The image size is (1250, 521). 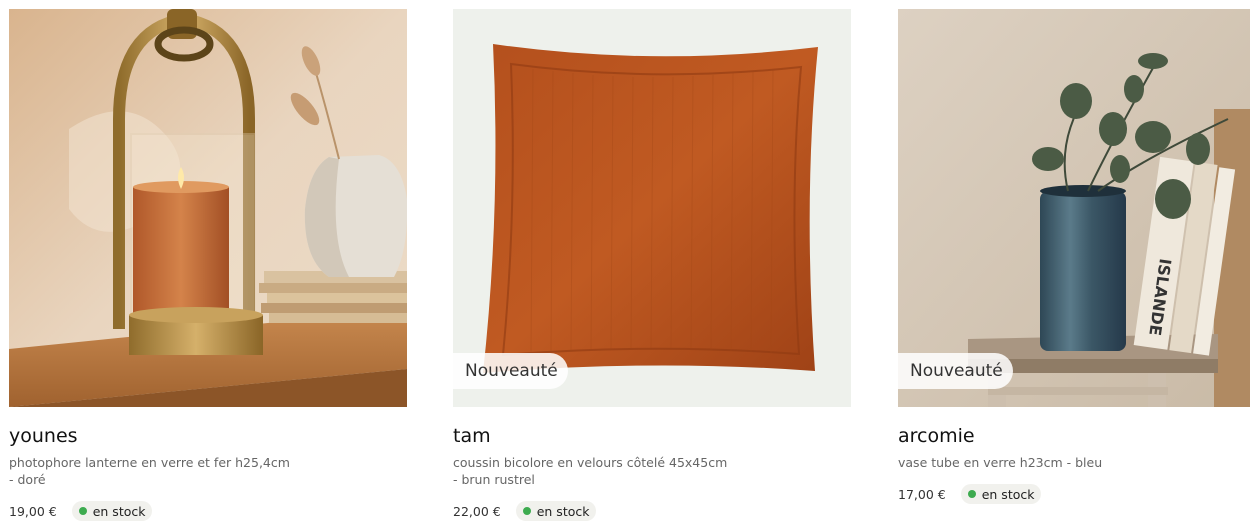 I want to click on product-name: tam, so click(x=652, y=436).